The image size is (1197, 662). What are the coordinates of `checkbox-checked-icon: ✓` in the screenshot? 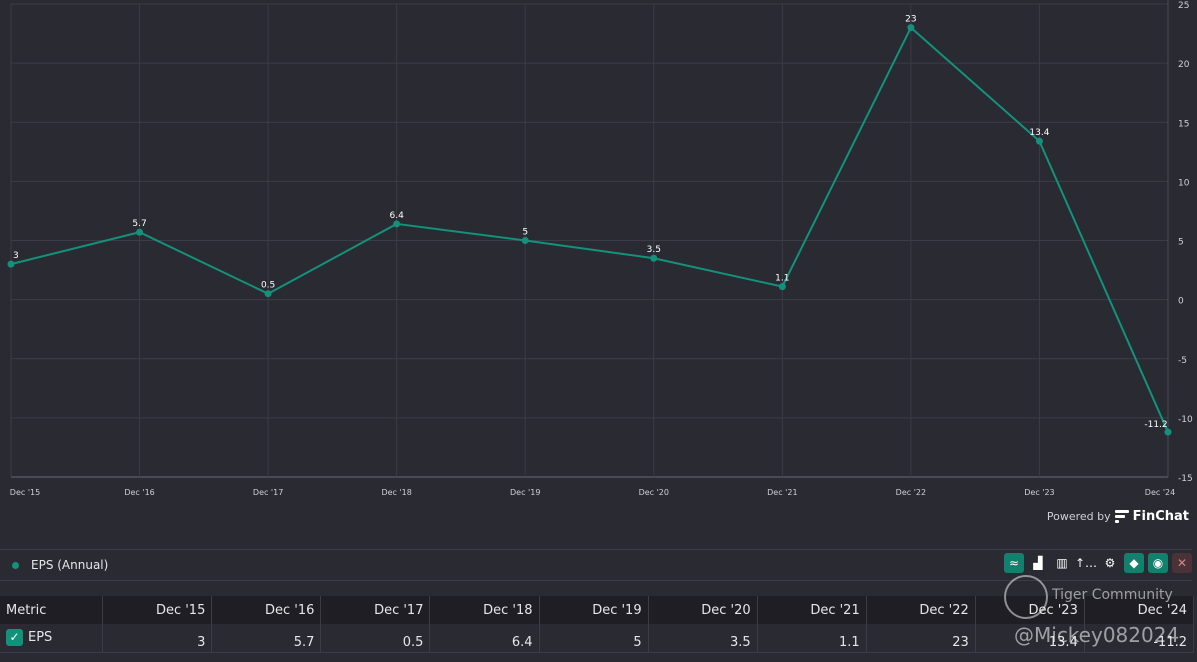 It's located at (14, 637).